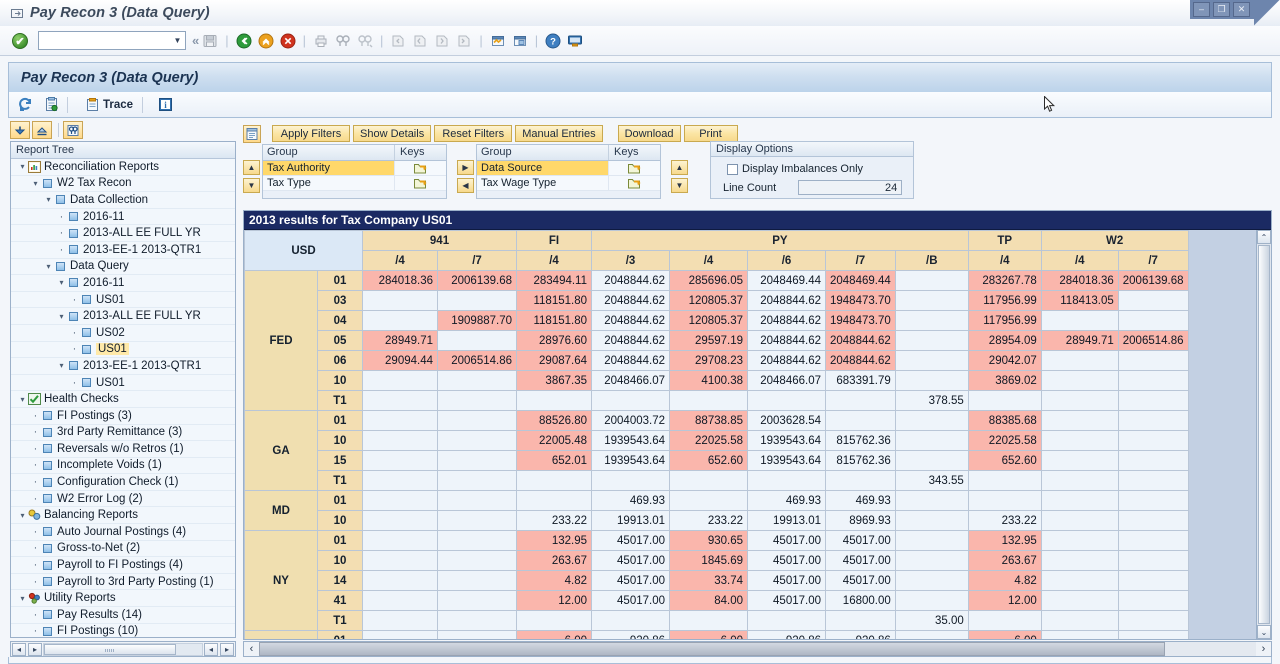  What do you see at coordinates (392, 133) in the screenshot?
I see `show-details-button: Show Details` at bounding box center [392, 133].